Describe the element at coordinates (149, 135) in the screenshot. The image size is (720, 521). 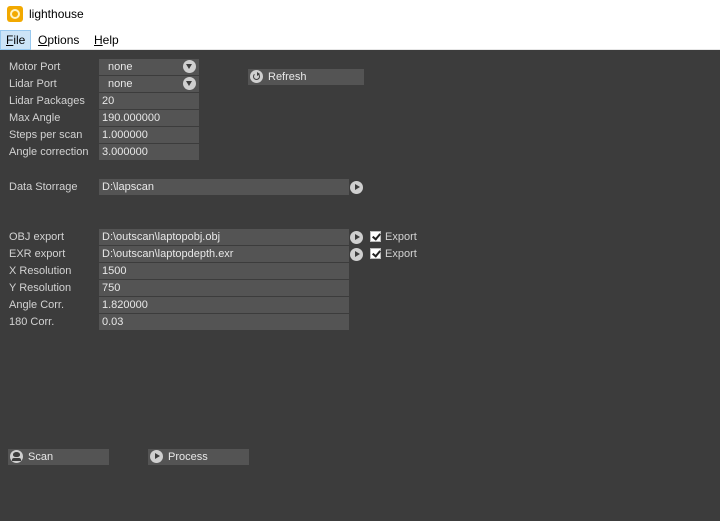
I see `steps-per-scan-input: 1.000000` at that location.